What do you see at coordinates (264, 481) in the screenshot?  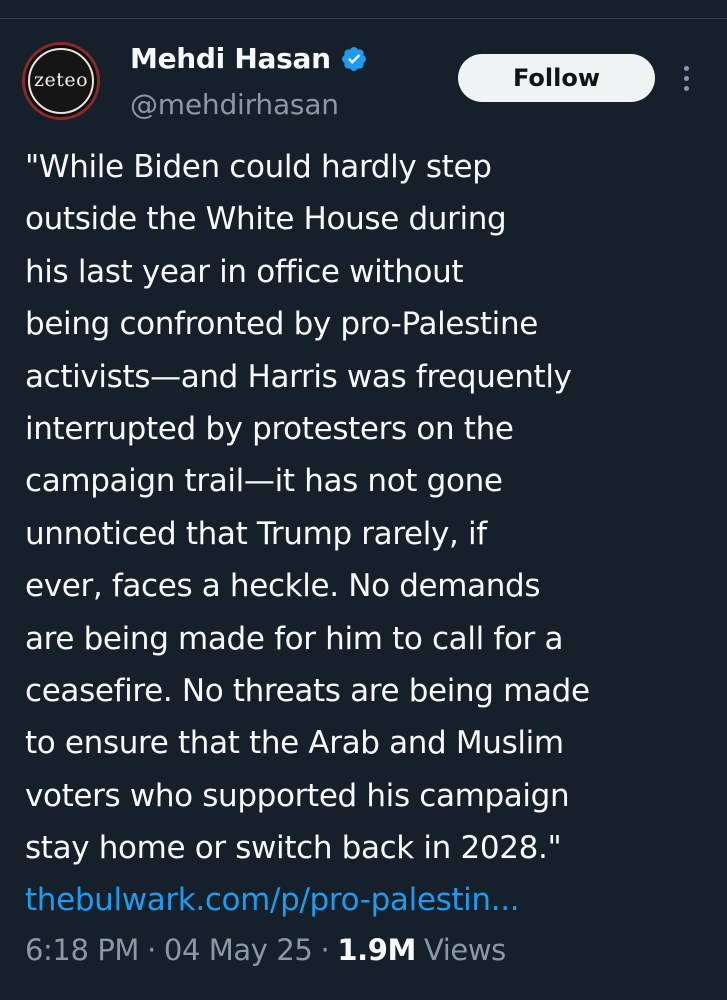 I see `tweet-text-line: campaign trail—it has not gone` at bounding box center [264, 481].